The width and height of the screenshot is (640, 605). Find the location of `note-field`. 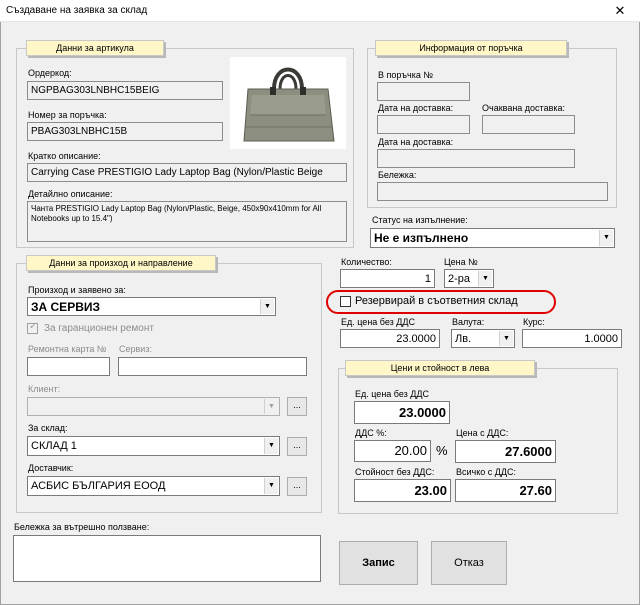

note-field is located at coordinates (492, 191).